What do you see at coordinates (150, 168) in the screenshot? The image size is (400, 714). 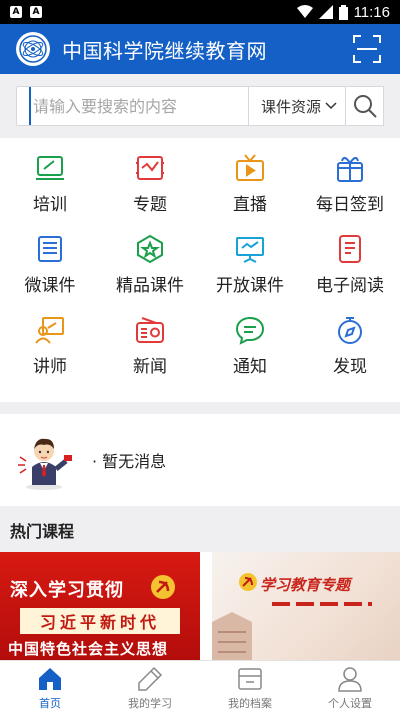 I see `topic-icon` at bounding box center [150, 168].